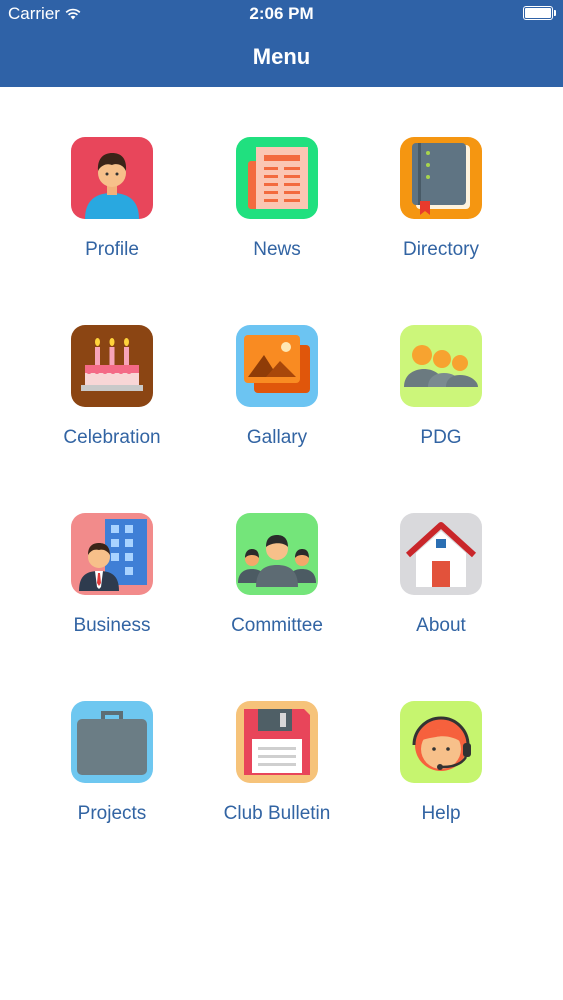 Image resolution: width=563 pixels, height=1000 pixels. I want to click on menu-item-label: Directory, so click(440, 249).